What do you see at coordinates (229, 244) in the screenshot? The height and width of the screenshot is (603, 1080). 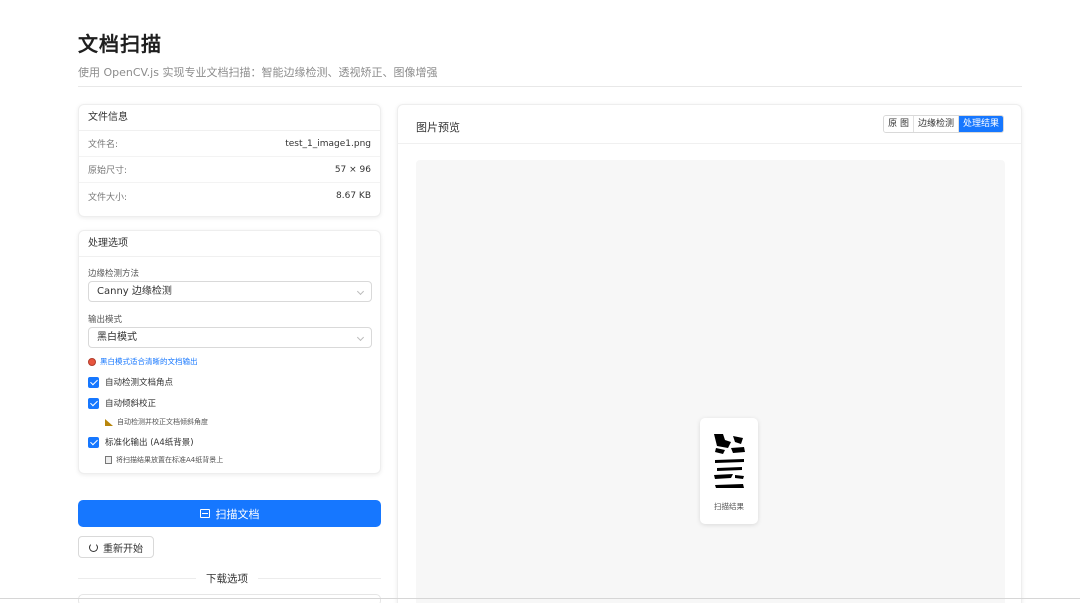 I see `options-title: 处理选项` at bounding box center [229, 244].